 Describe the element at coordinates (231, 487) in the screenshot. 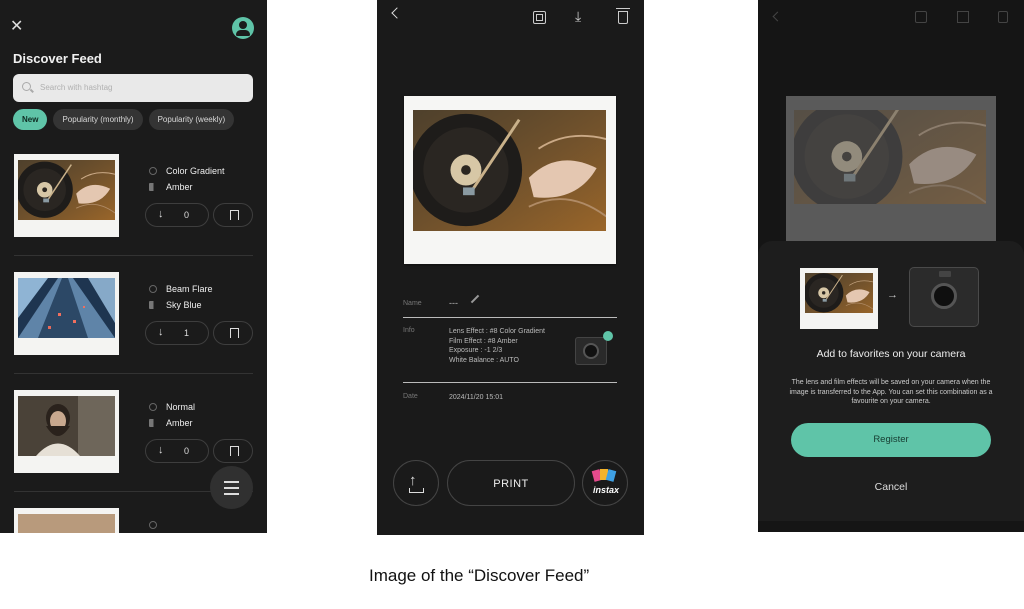

I see `filter-settings-button` at that location.